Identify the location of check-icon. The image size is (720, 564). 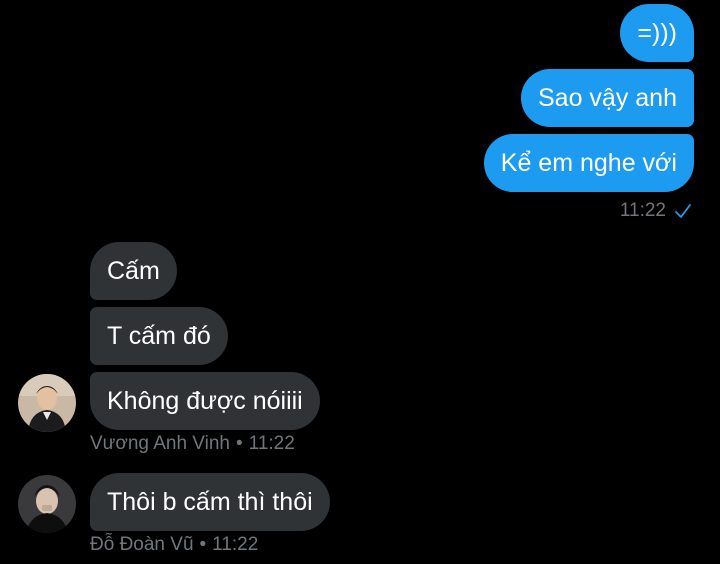
(683, 211).